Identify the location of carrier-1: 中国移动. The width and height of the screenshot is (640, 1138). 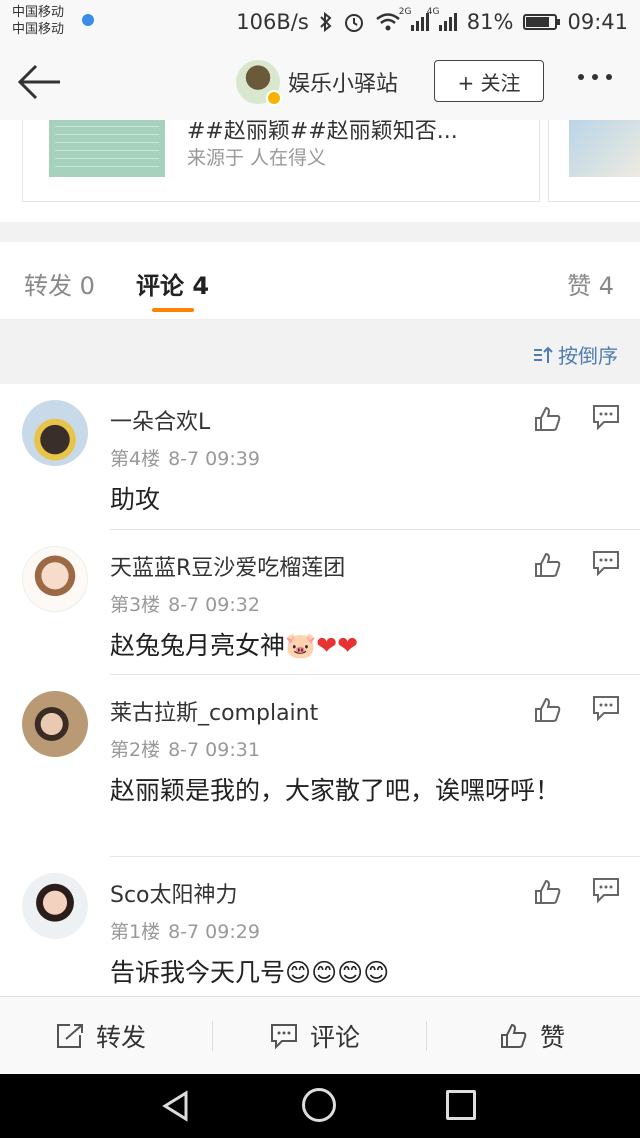
(38, 12).